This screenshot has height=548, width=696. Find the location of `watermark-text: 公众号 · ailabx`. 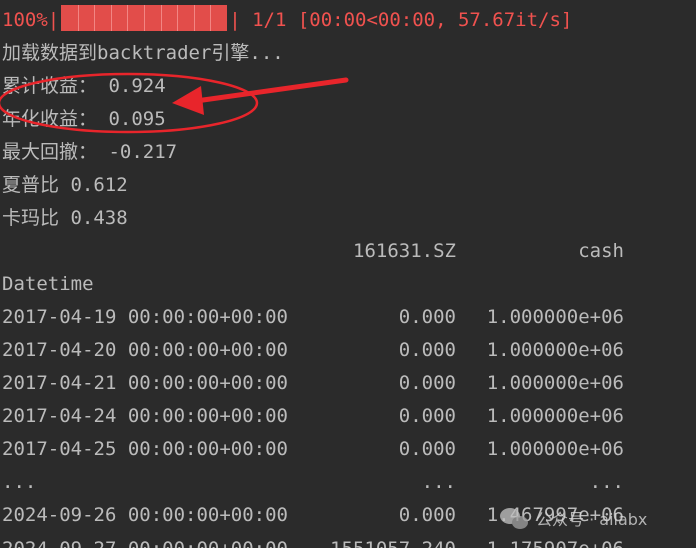

watermark-text: 公众号 · ailabx is located at coordinates (592, 519).